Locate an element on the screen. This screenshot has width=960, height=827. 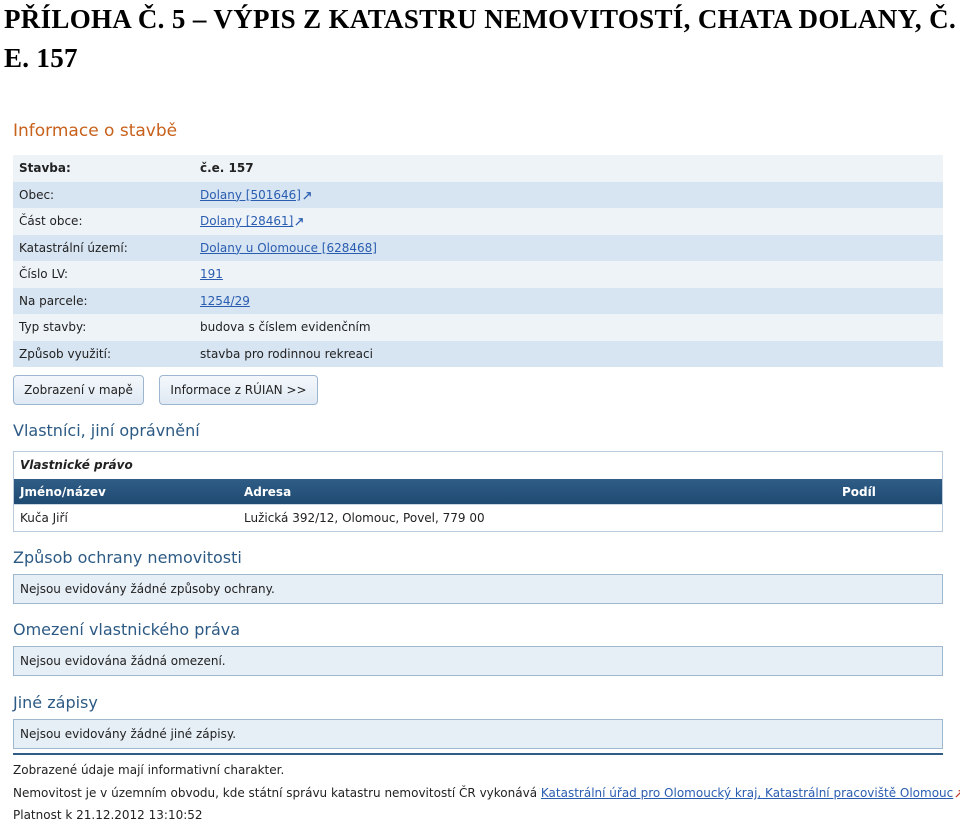
owners-heading: Vlastníci, jiní oprávnění is located at coordinates (106, 430).